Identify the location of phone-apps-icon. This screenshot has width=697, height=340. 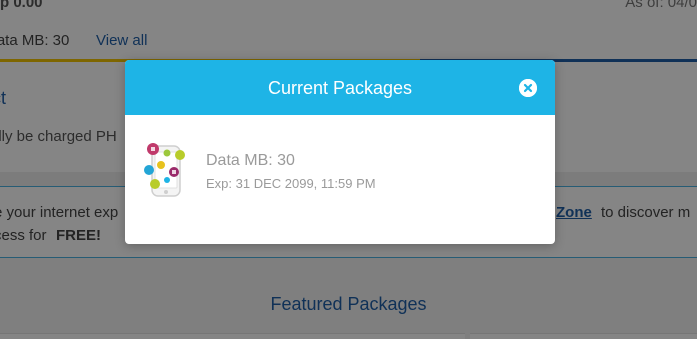
(167, 171).